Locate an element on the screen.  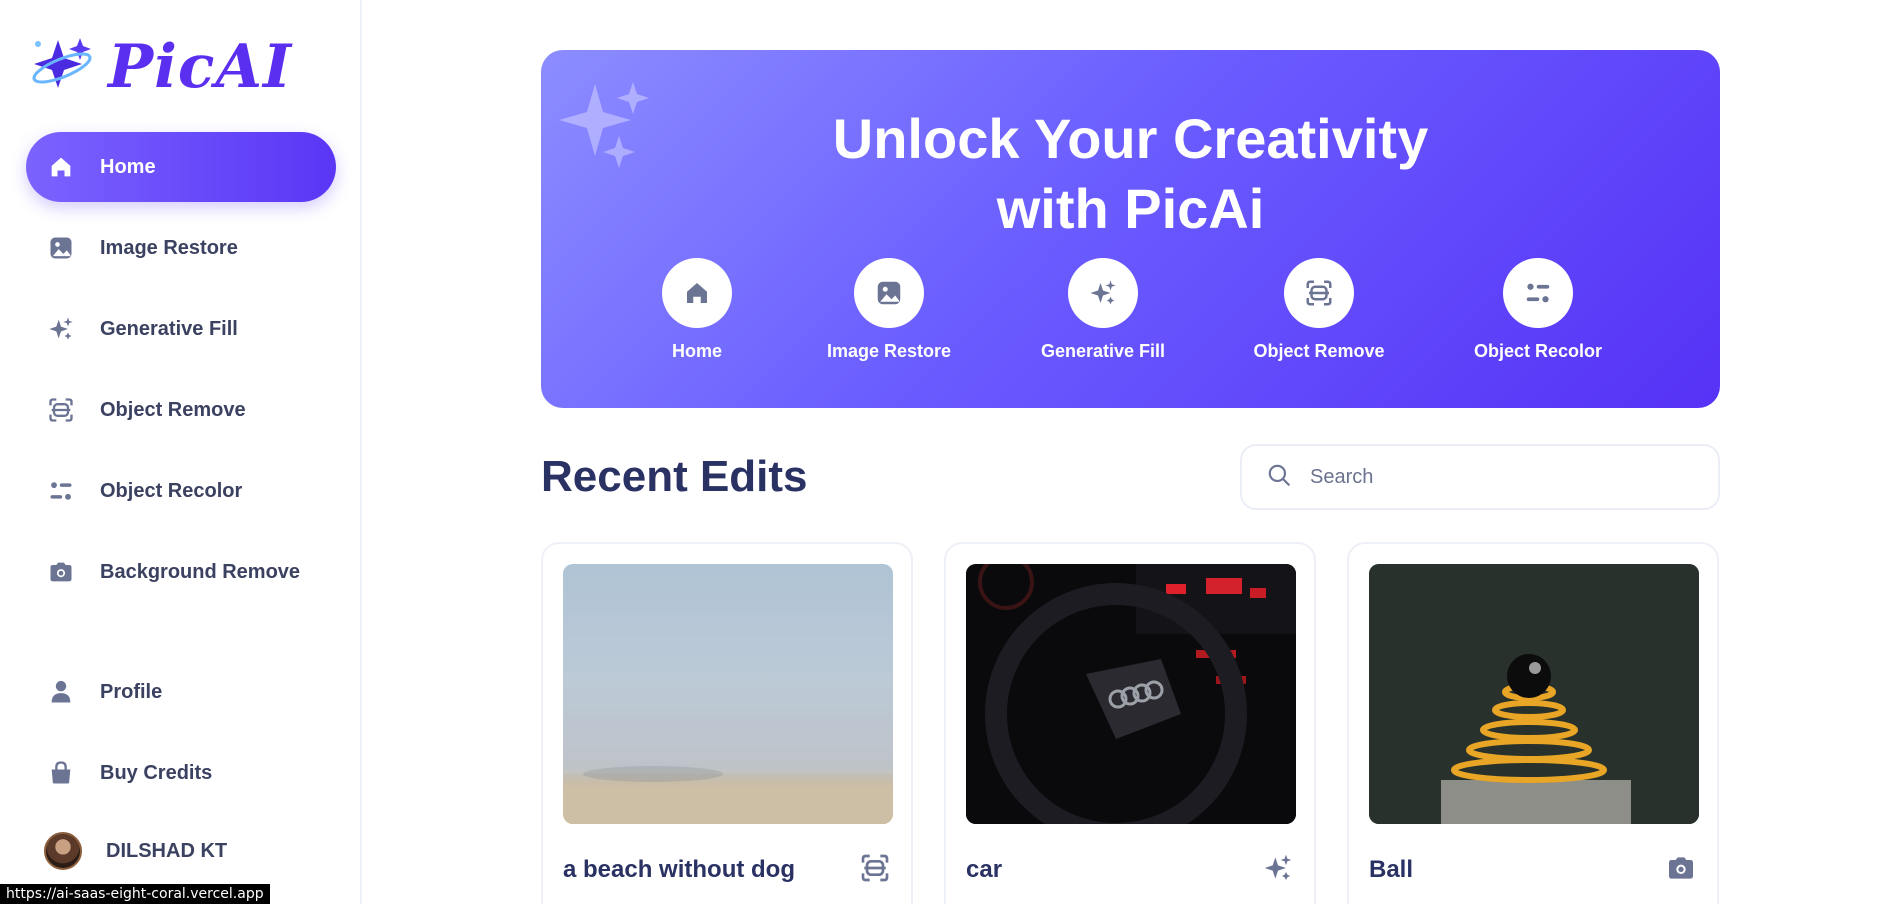
recent-edit-card: a beach without dog is located at coordinates (727, 723).